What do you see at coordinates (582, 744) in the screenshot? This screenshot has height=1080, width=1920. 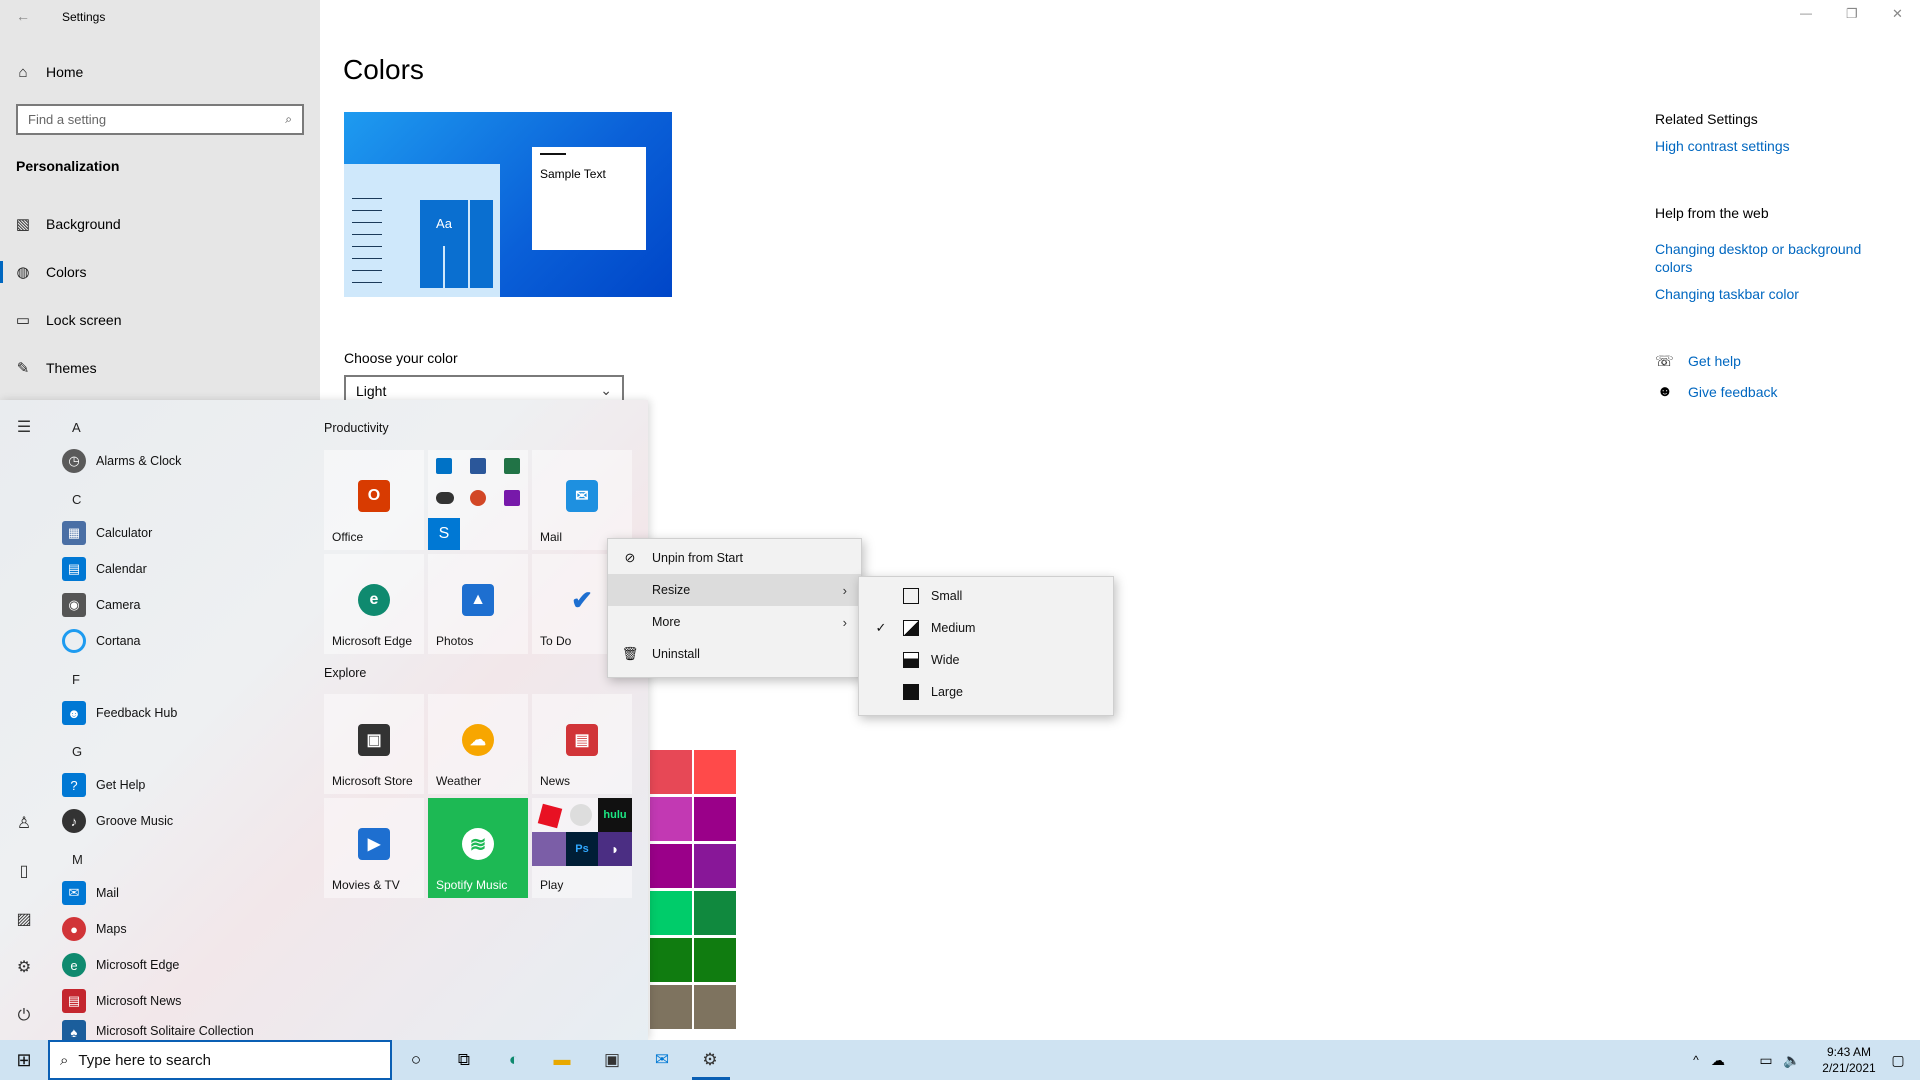 I see `tile-news: ▤ News` at bounding box center [582, 744].